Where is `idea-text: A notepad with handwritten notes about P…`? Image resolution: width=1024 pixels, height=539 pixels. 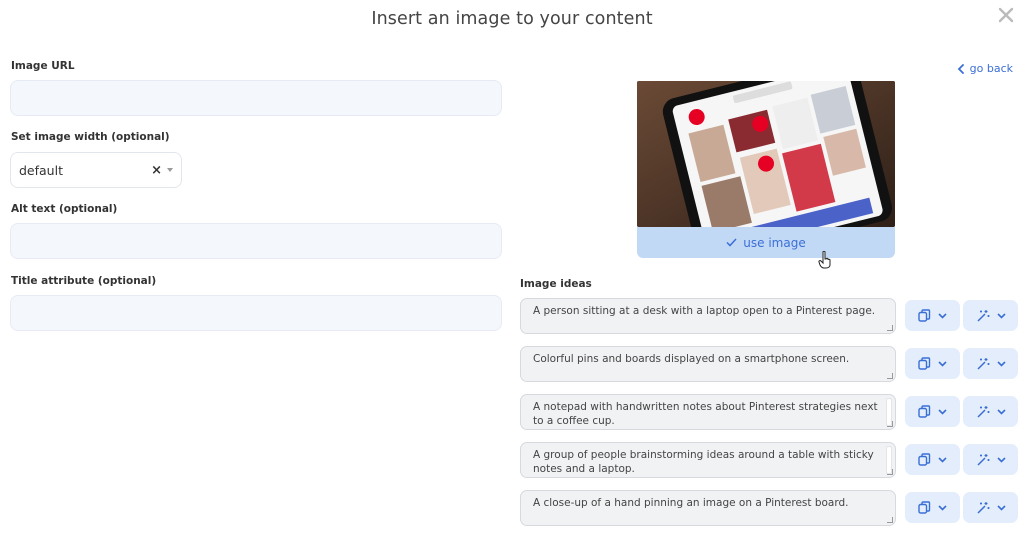
idea-text: A notepad with handwritten notes about P… is located at coordinates (705, 414).